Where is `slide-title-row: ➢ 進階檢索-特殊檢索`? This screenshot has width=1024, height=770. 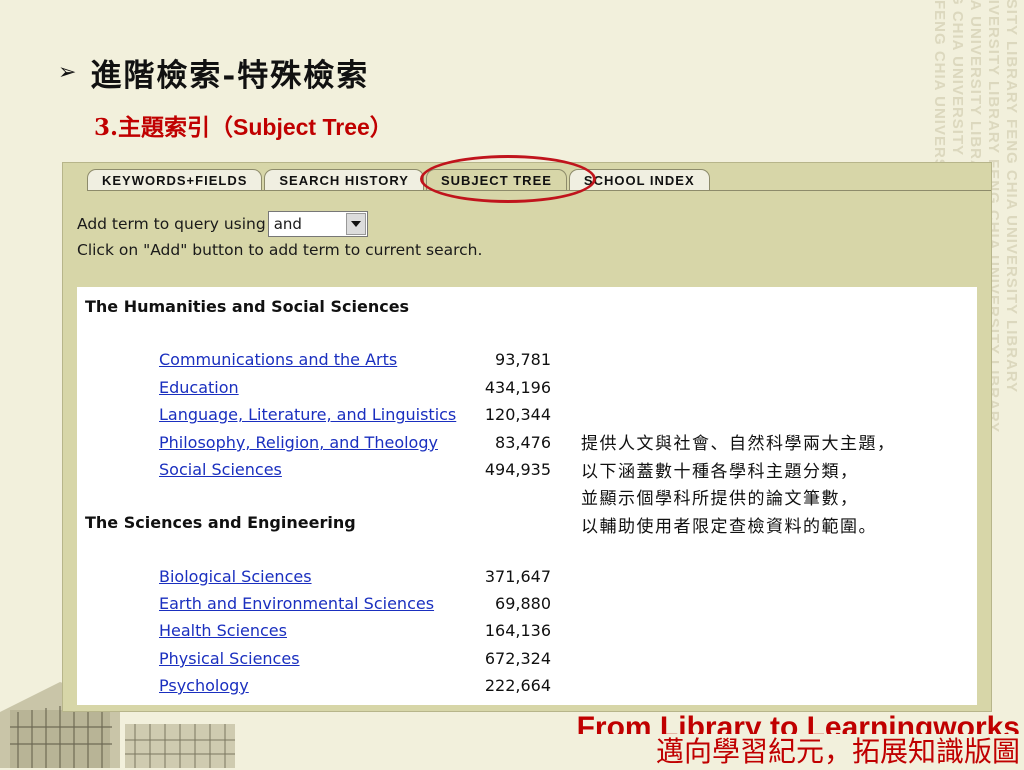
slide-title-row: ➢ 進階檢索-特殊檢索 is located at coordinates (213, 72).